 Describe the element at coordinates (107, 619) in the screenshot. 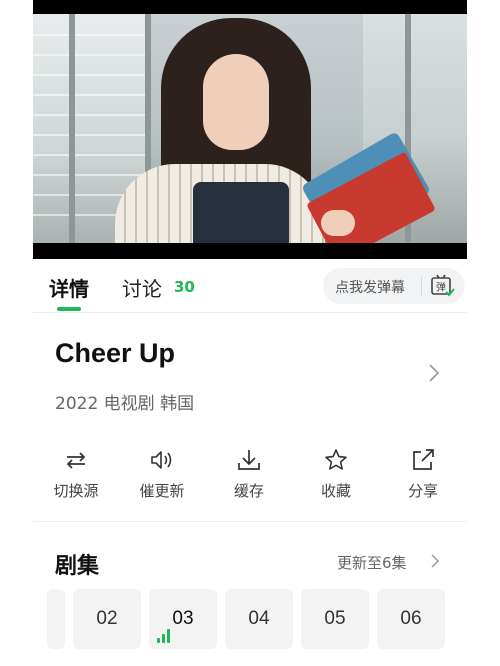

I see `episode-tile: 02` at that location.